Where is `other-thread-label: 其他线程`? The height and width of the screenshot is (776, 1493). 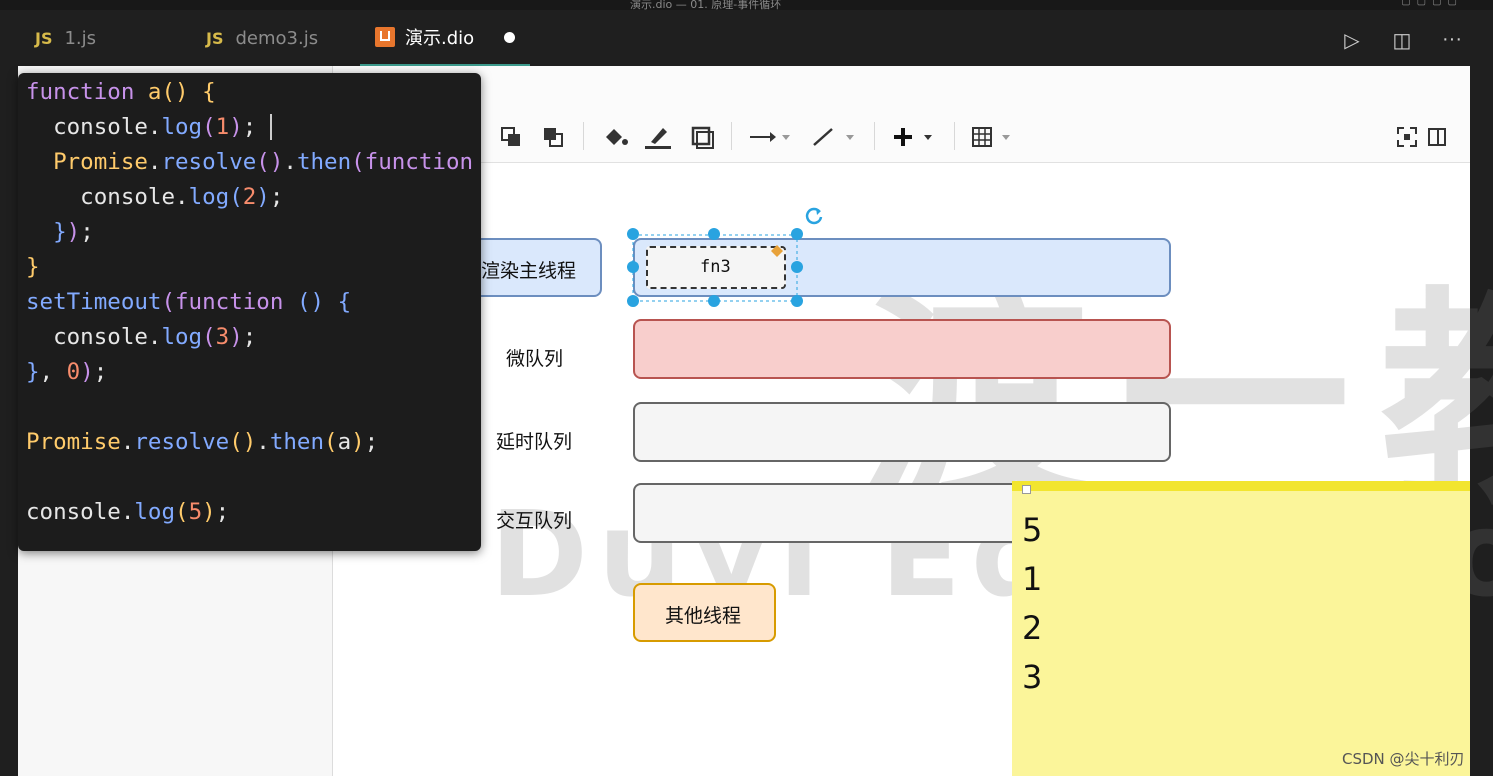
other-thread-label: 其他线程 is located at coordinates (703, 616).